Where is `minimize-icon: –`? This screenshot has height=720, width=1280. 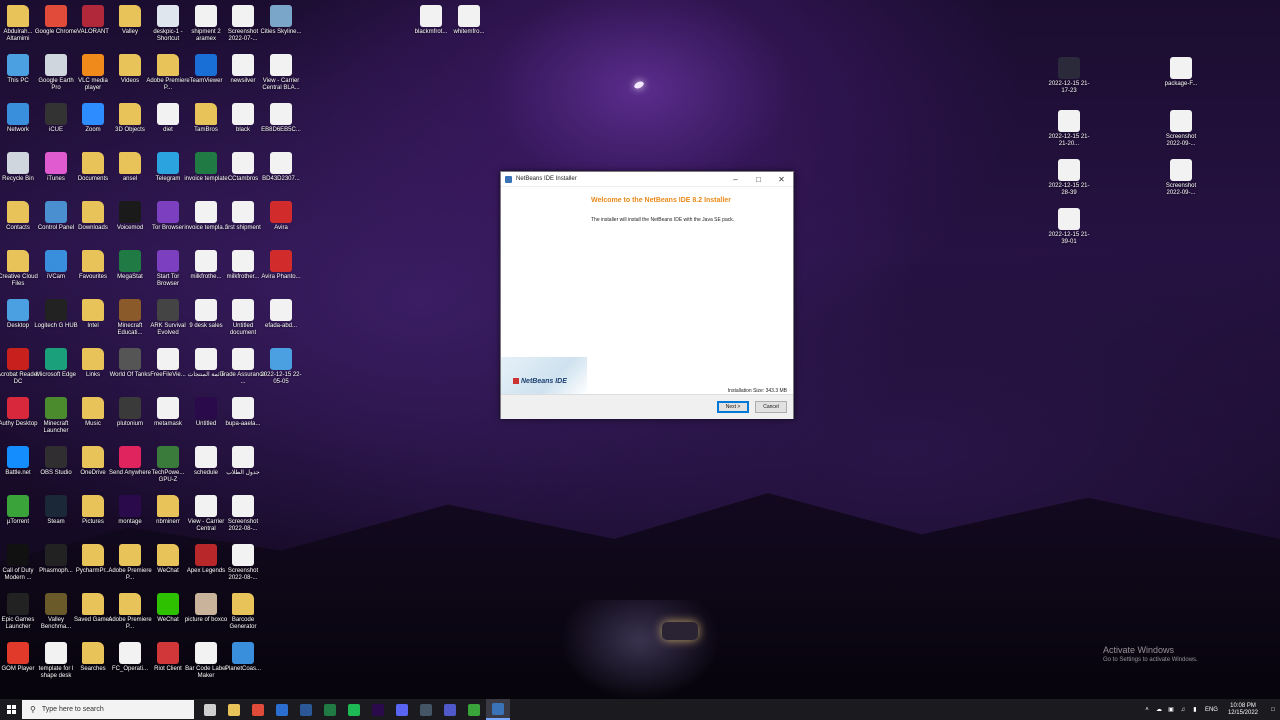
minimize-icon: – is located at coordinates (735, 179).